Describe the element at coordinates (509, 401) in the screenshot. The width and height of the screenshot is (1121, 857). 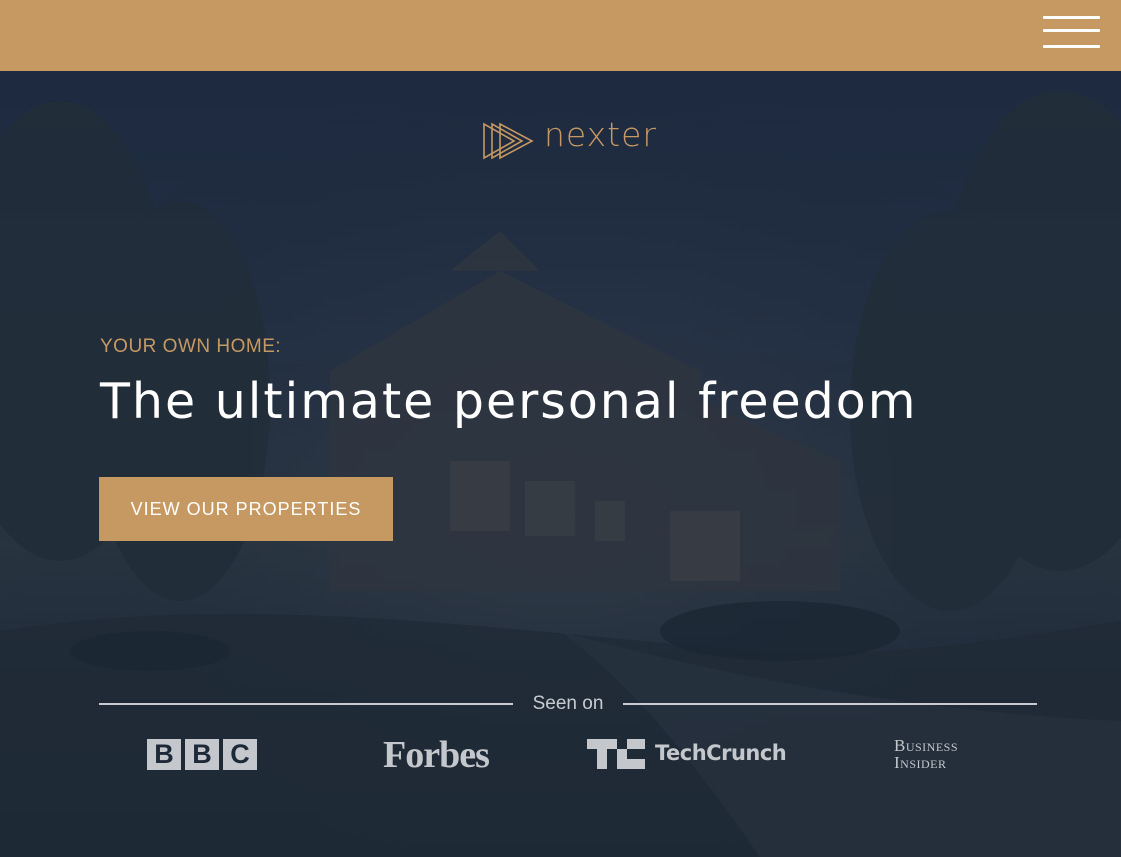
I see `hero-headline: The ultimate personal freedom` at that location.